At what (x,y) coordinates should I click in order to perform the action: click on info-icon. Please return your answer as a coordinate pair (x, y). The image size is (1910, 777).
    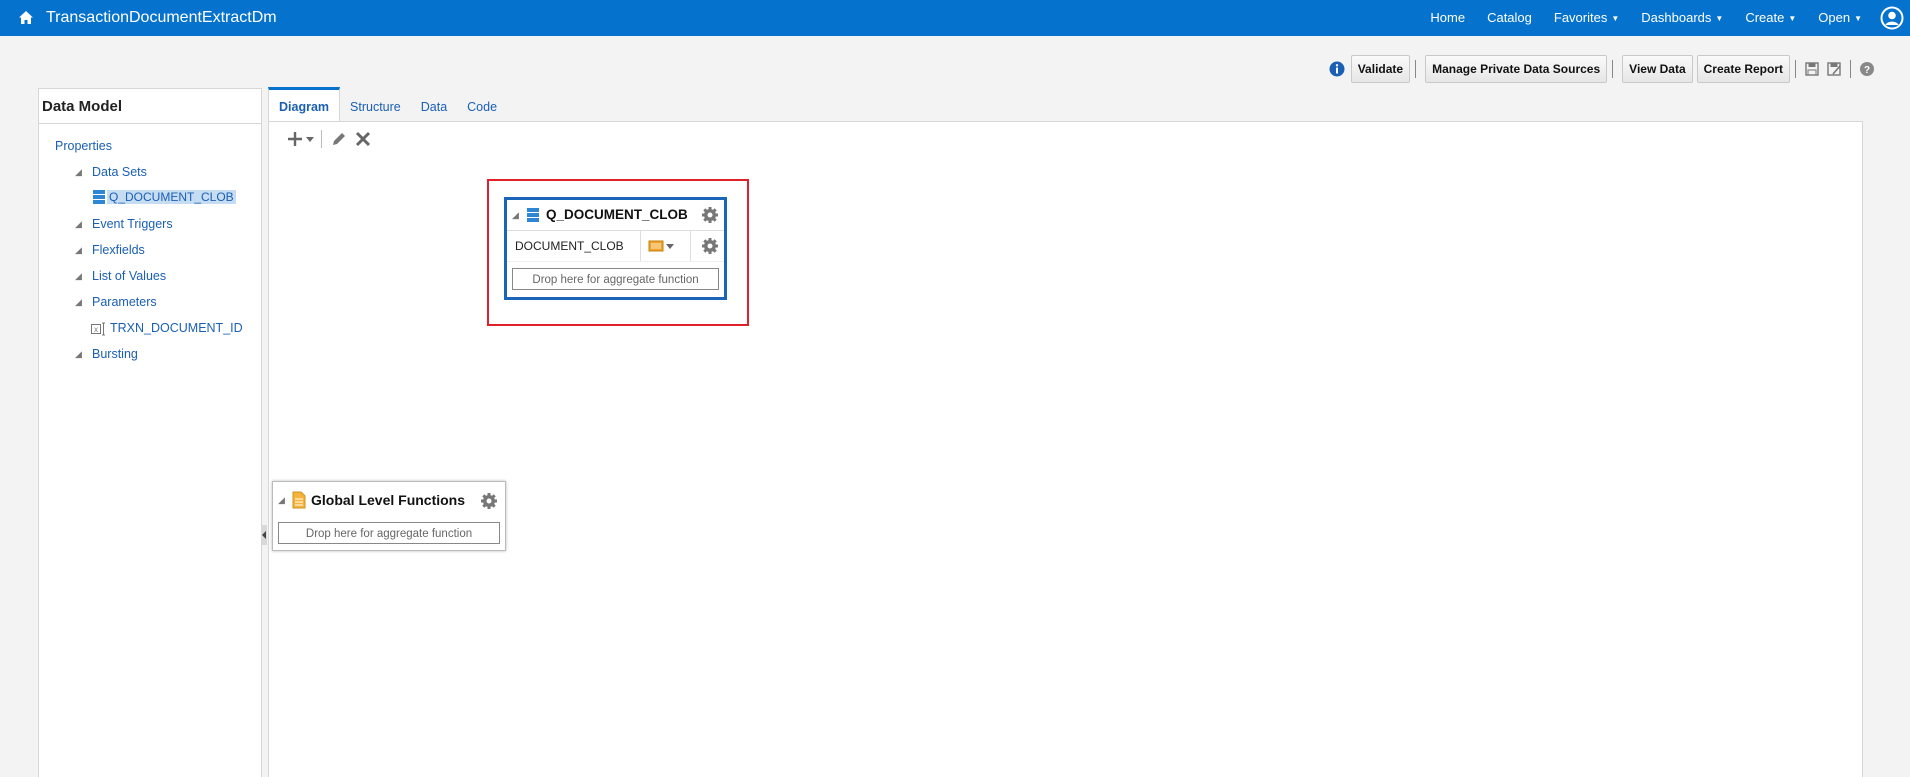
    Looking at the image, I should click on (1337, 69).